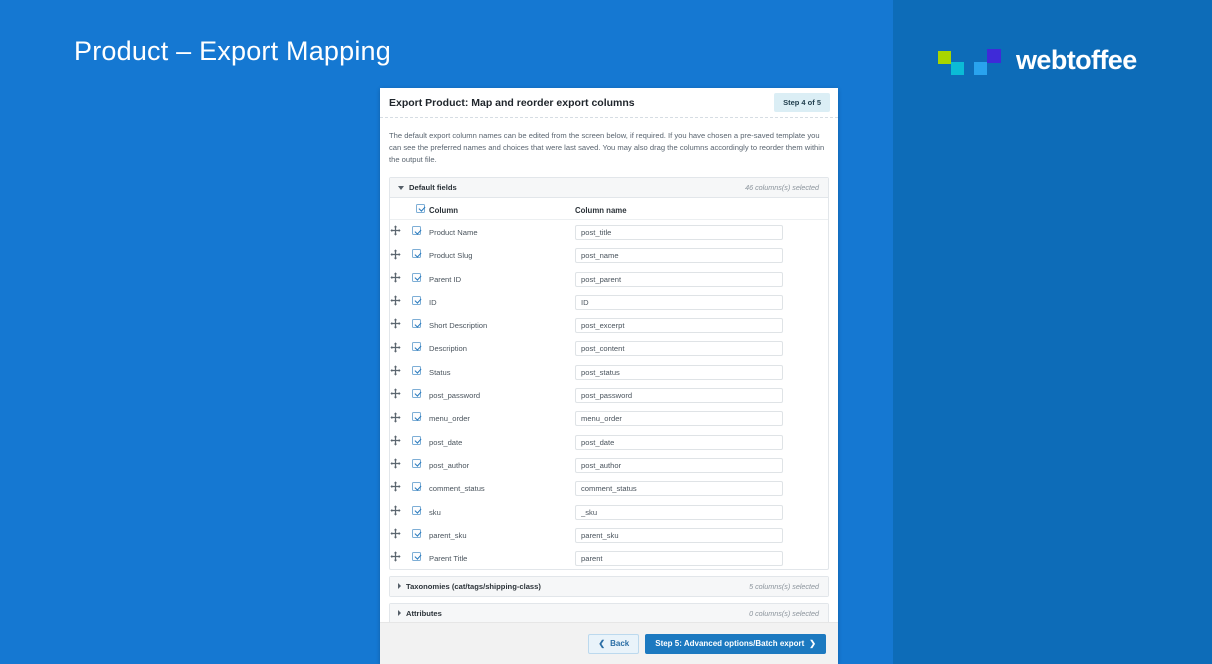 The width and height of the screenshot is (1212, 664). Describe the element at coordinates (502, 510) in the screenshot. I see `row-column-cell: sku` at that location.